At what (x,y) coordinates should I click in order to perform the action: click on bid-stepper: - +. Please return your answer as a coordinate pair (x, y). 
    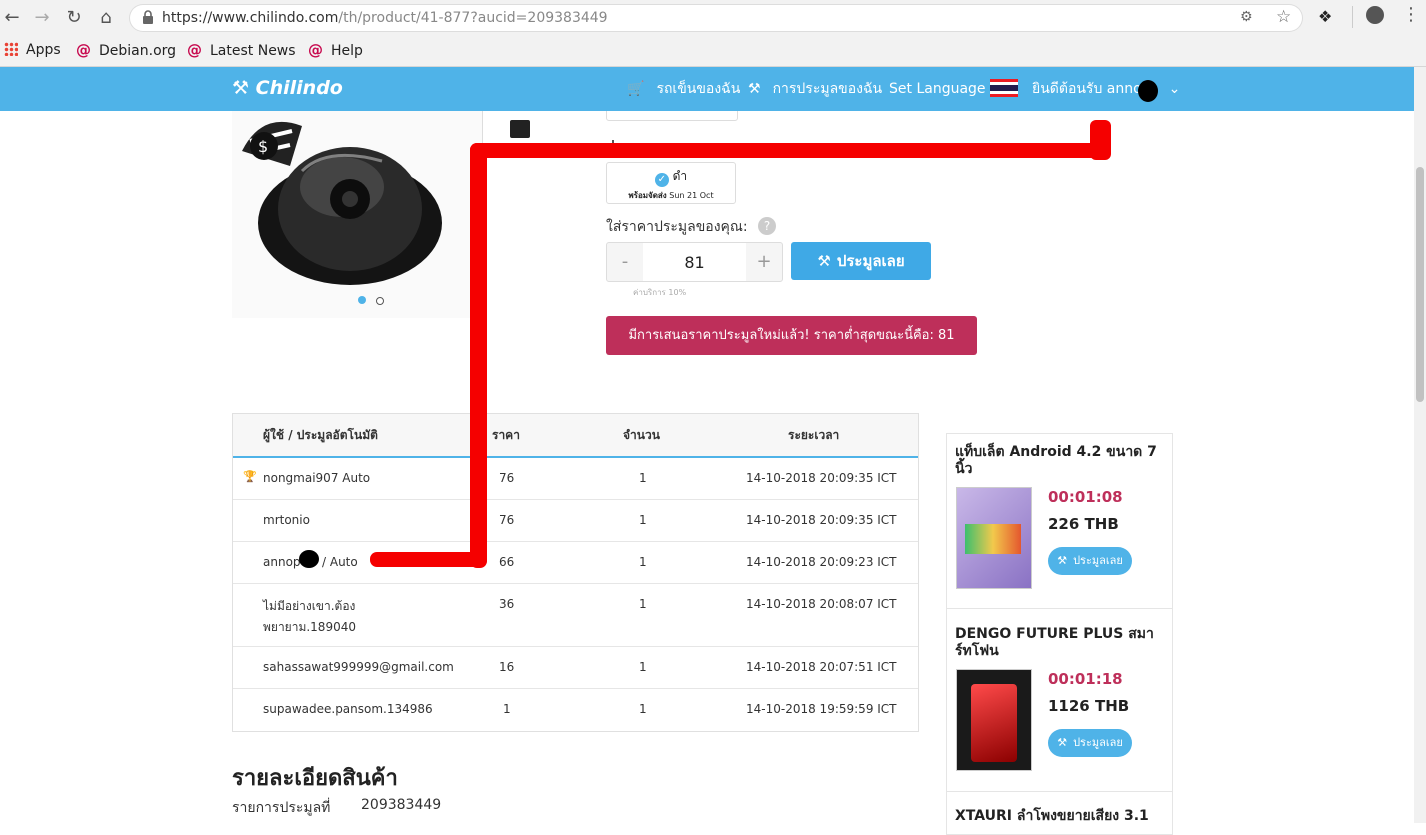
    Looking at the image, I should click on (694, 262).